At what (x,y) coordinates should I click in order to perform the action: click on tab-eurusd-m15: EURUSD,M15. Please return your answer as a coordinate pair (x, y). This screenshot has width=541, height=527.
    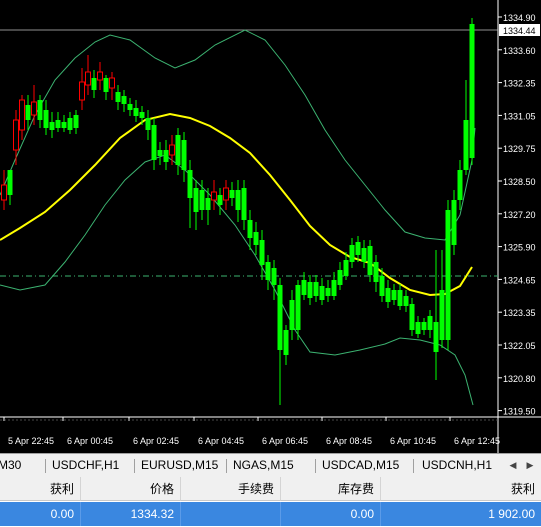
    Looking at the image, I should click on (179, 465).